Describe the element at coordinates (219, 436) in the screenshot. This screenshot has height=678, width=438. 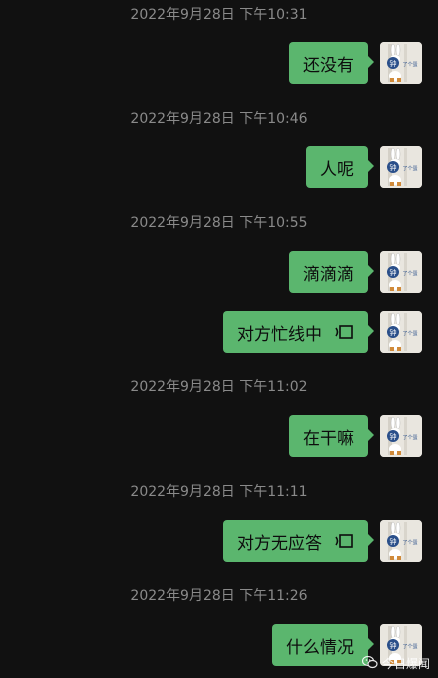
I see `message-row: 在干嘛 钟 了个蛋` at that location.